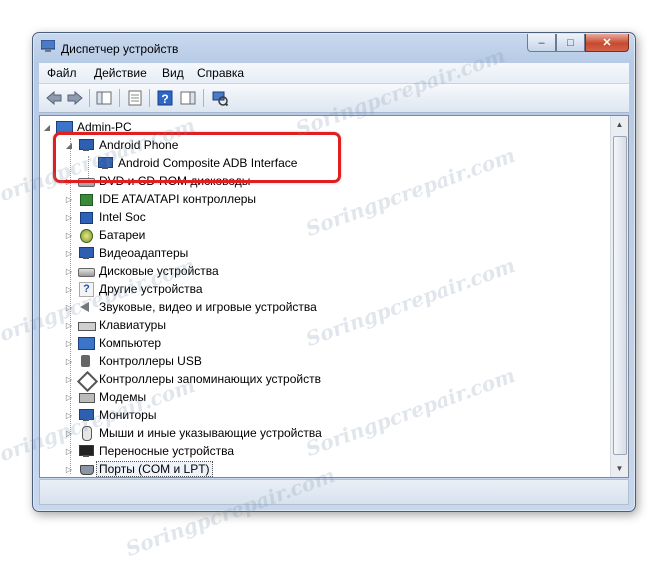 The image size is (667, 561). What do you see at coordinates (86, 451) in the screenshot?
I see `portable-device-icon` at bounding box center [86, 451].